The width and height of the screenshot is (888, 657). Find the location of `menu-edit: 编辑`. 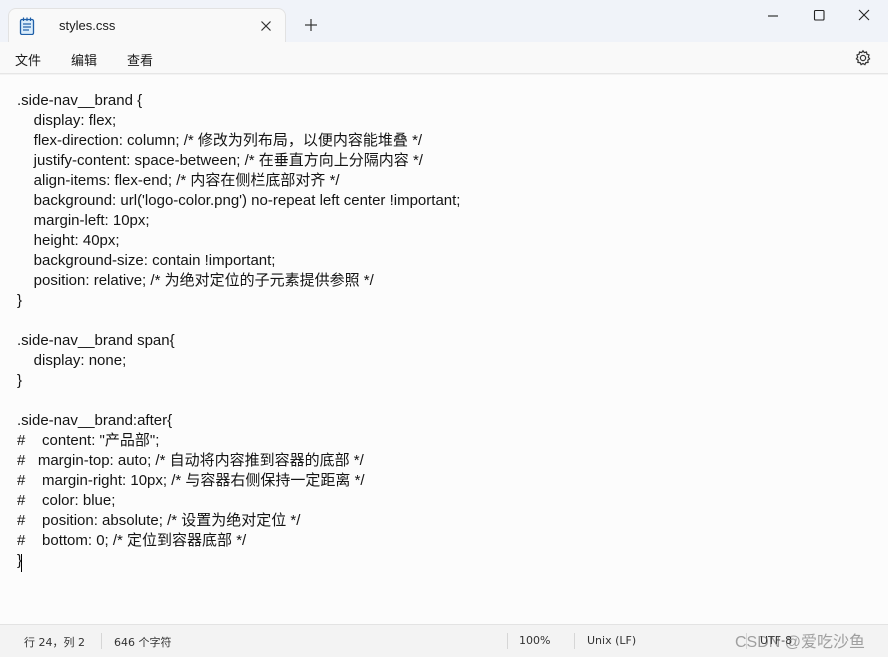

menu-edit: 编辑 is located at coordinates (84, 59).